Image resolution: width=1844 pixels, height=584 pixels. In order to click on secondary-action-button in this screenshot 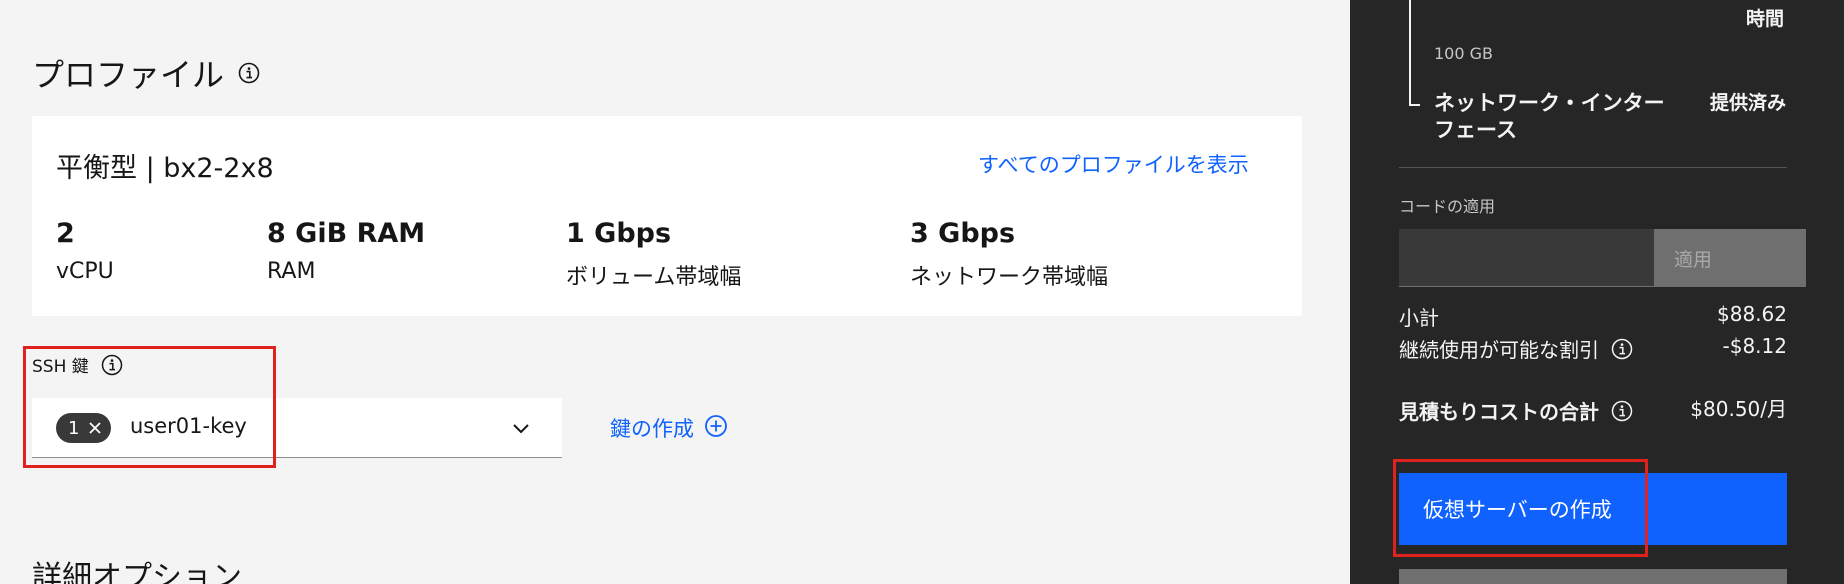, I will do `click(1593, 576)`.